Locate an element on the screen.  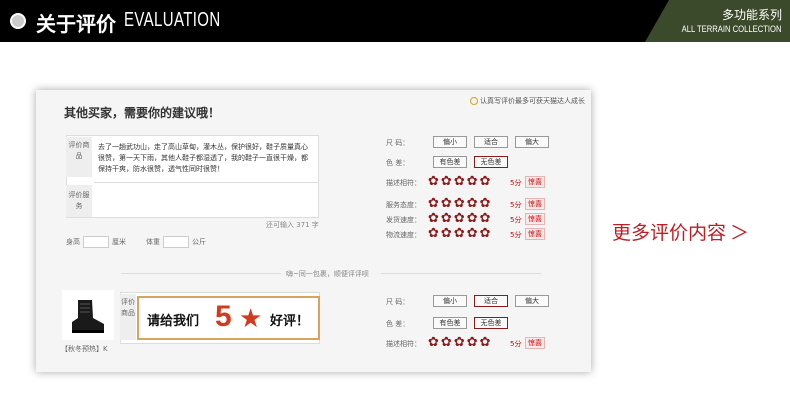
five-star-banner: 请给我们 5 ★ 好评！ is located at coordinates (228, 318).